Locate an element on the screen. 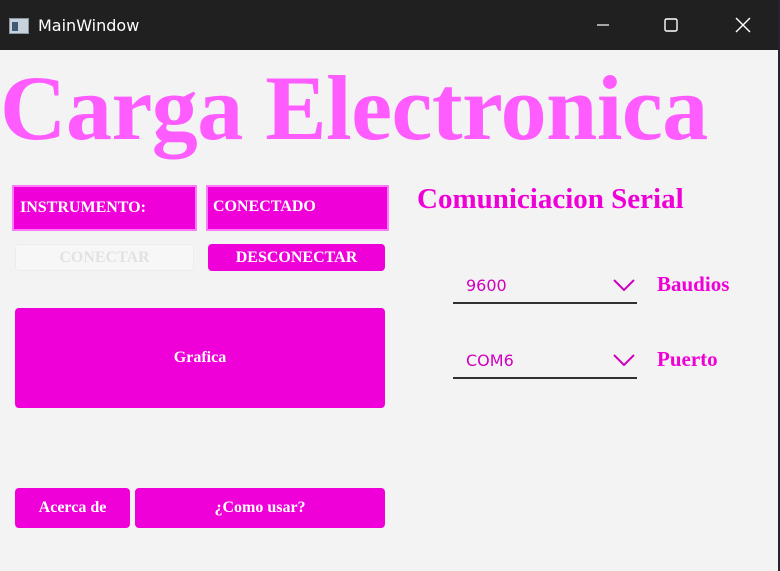  minimize-button is located at coordinates (603, 25).